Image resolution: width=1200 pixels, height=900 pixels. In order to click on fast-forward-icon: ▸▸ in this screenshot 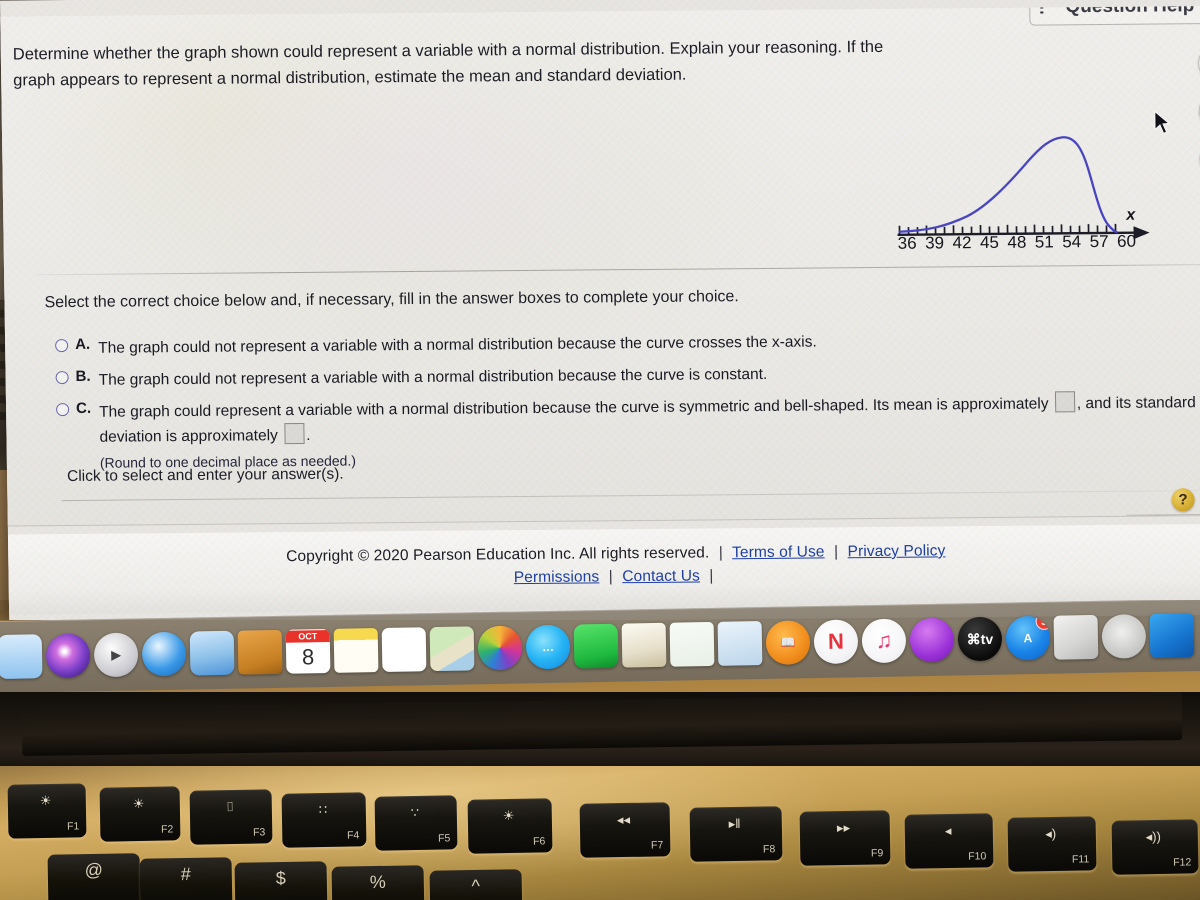, I will do `click(843, 827)`.